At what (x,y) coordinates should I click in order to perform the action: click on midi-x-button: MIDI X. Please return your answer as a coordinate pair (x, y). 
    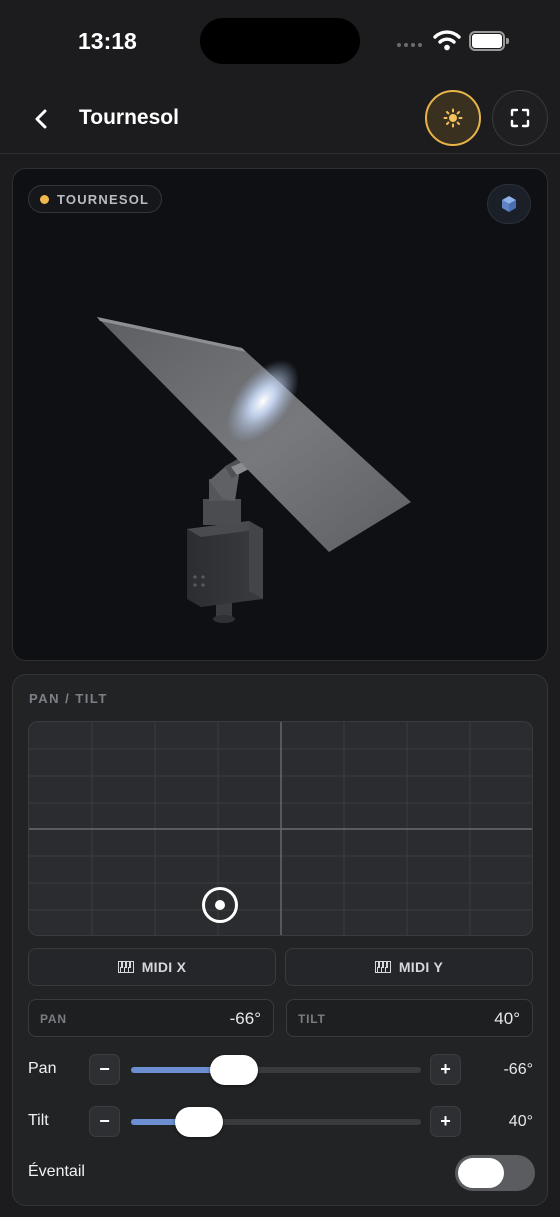
    Looking at the image, I should click on (152, 967).